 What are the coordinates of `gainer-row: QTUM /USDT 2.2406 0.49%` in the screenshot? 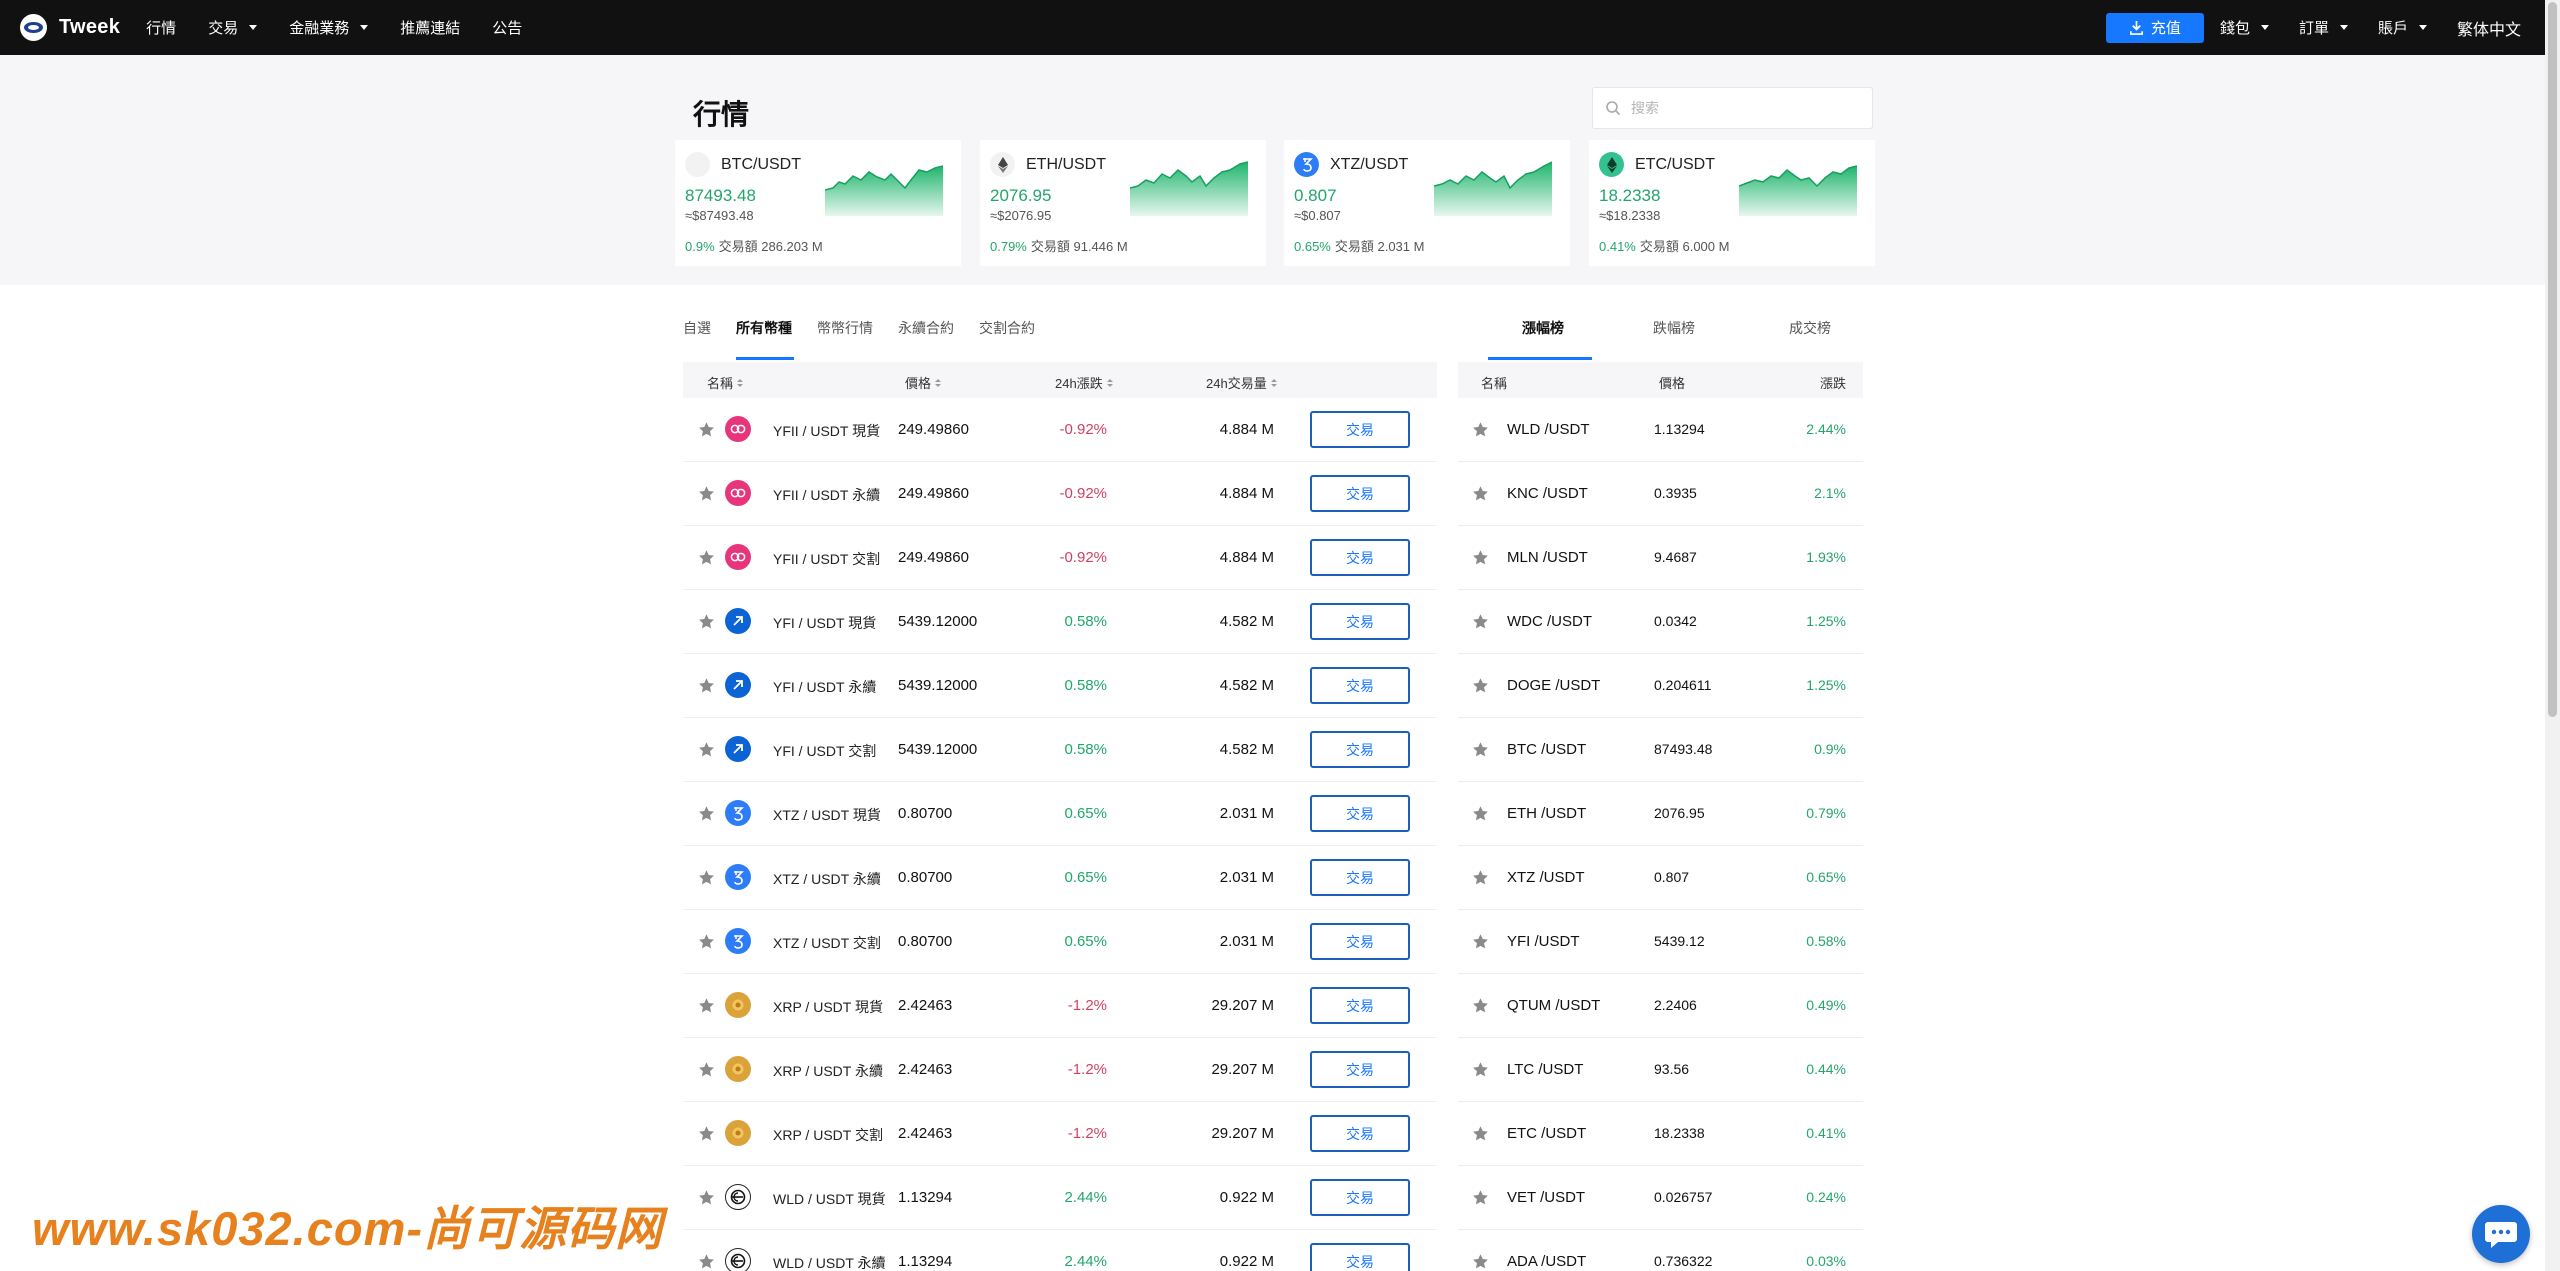 It's located at (1660, 1006).